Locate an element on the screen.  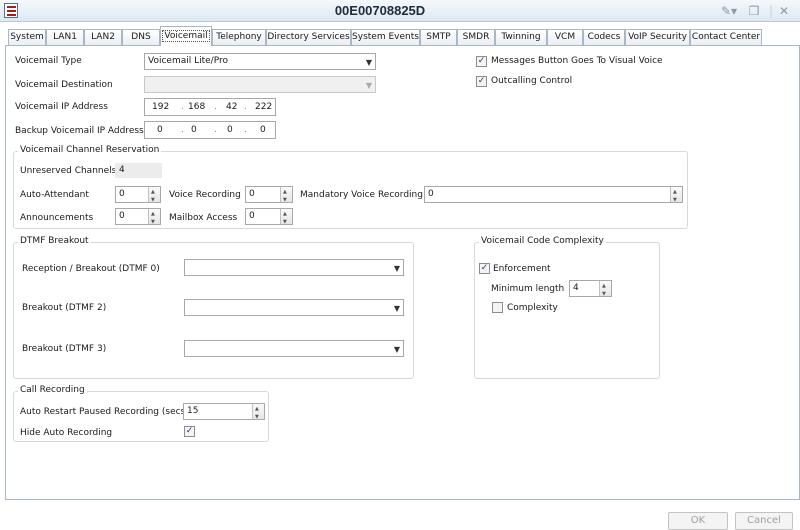
ip-octet-2: 168 is located at coordinates (197, 107).